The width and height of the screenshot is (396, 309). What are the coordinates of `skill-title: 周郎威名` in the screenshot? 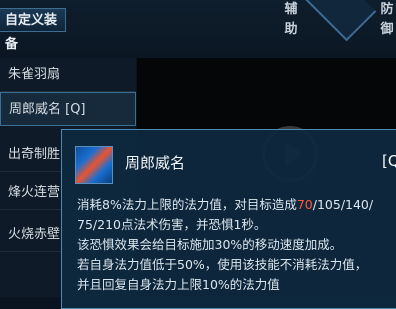 It's located at (155, 163).